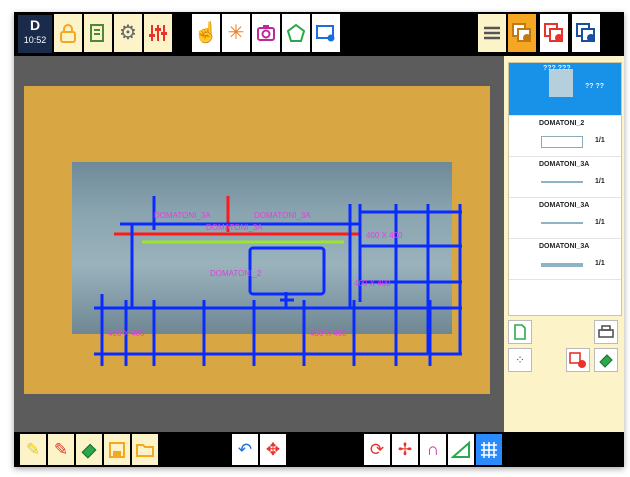 This screenshot has height=477, width=630. I want to click on camera-icon, so click(266, 33).